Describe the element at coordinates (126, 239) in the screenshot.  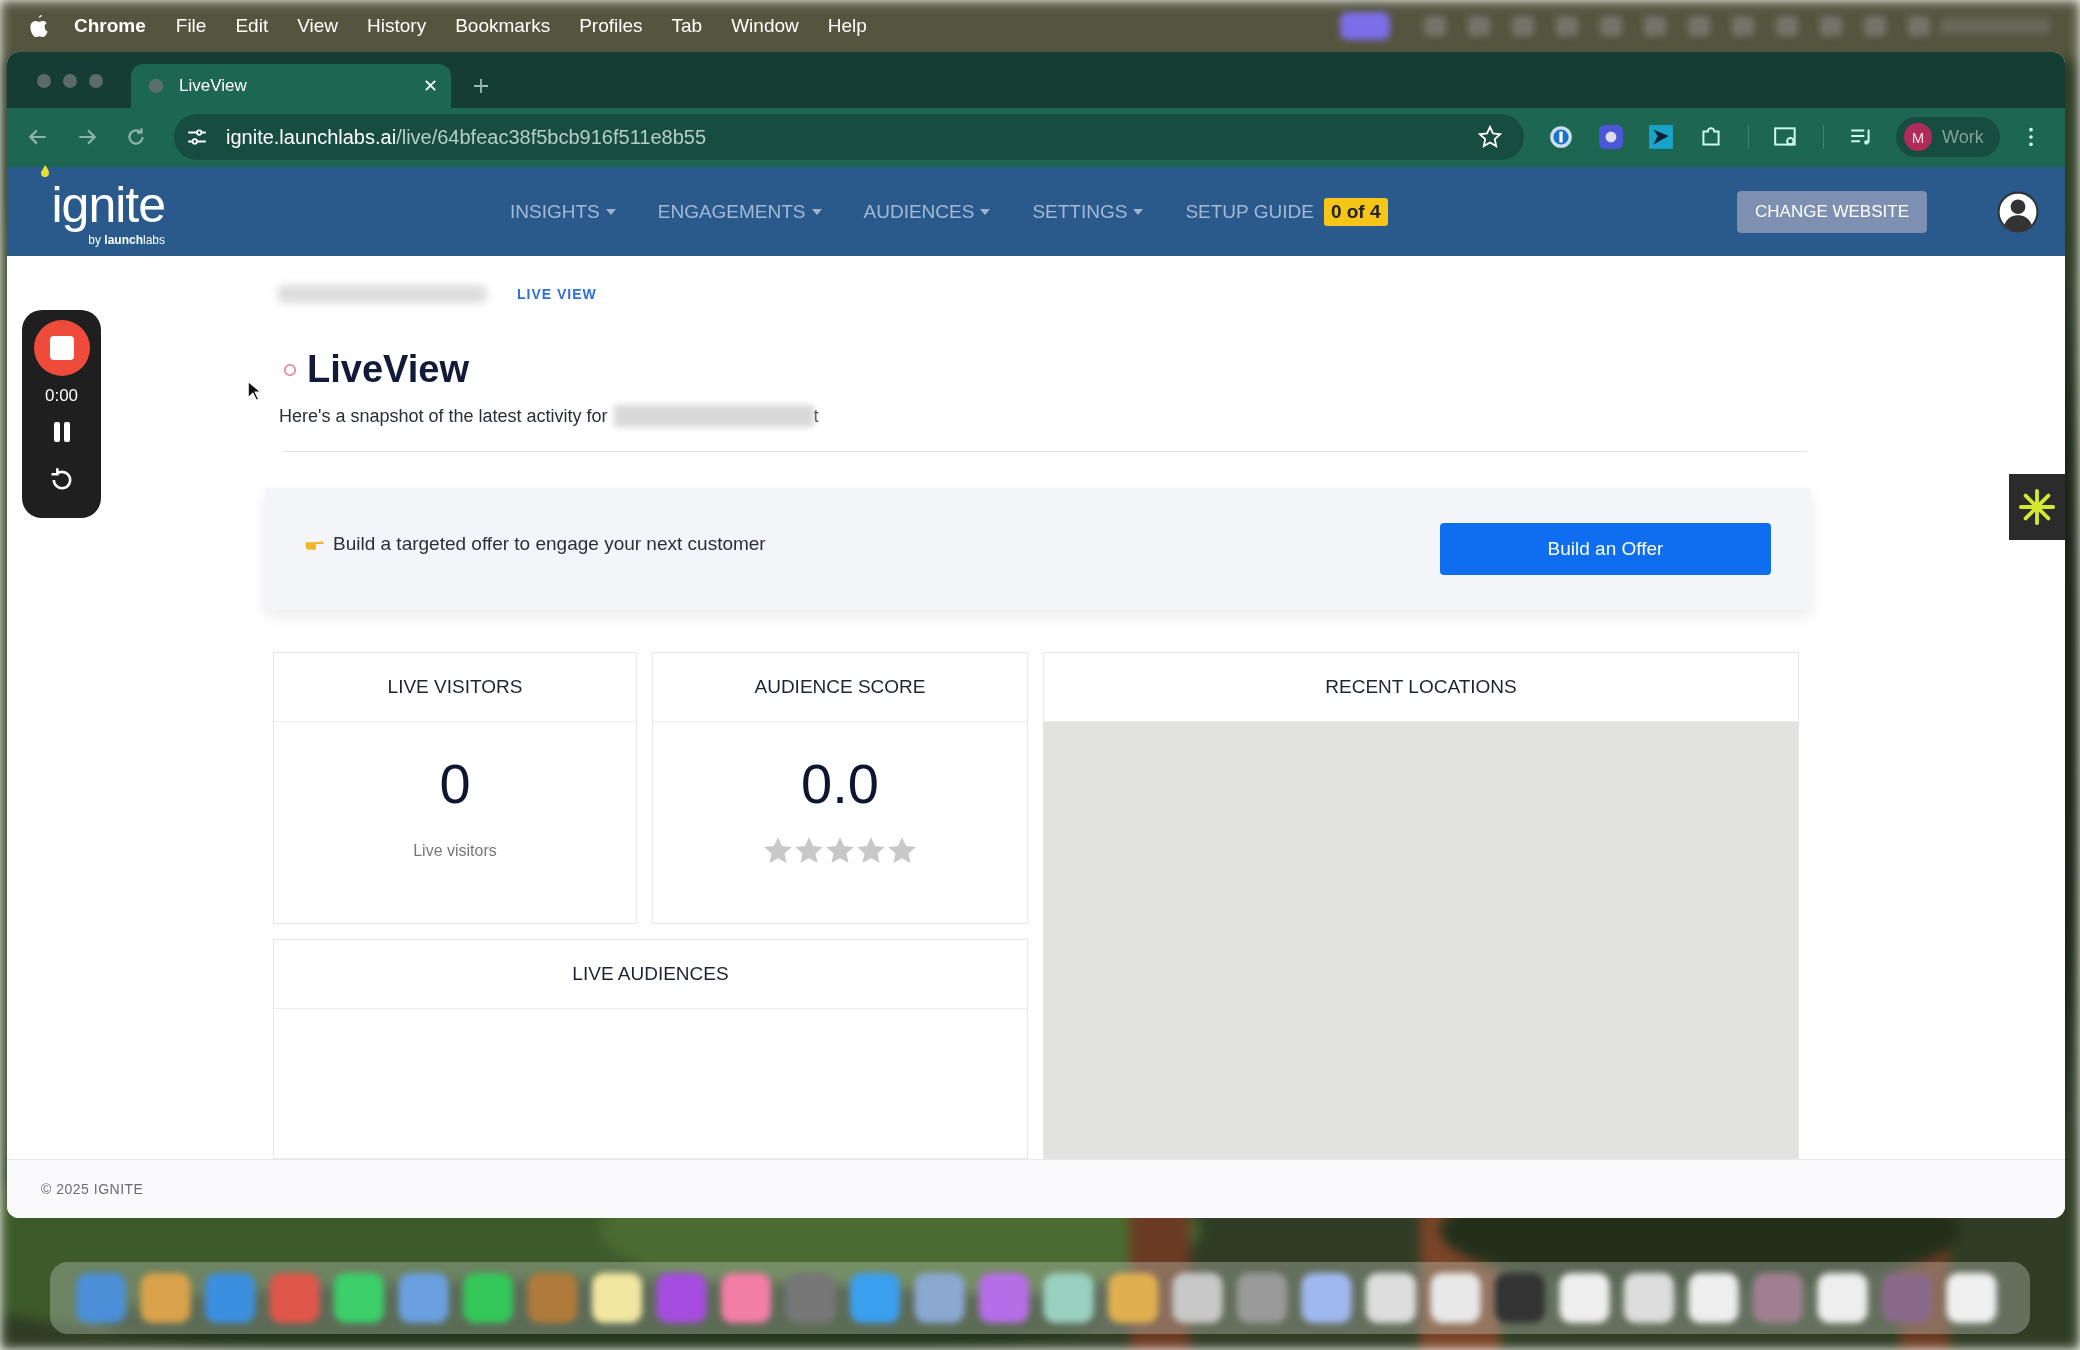
I see `logo-byline: by launchlabs` at that location.